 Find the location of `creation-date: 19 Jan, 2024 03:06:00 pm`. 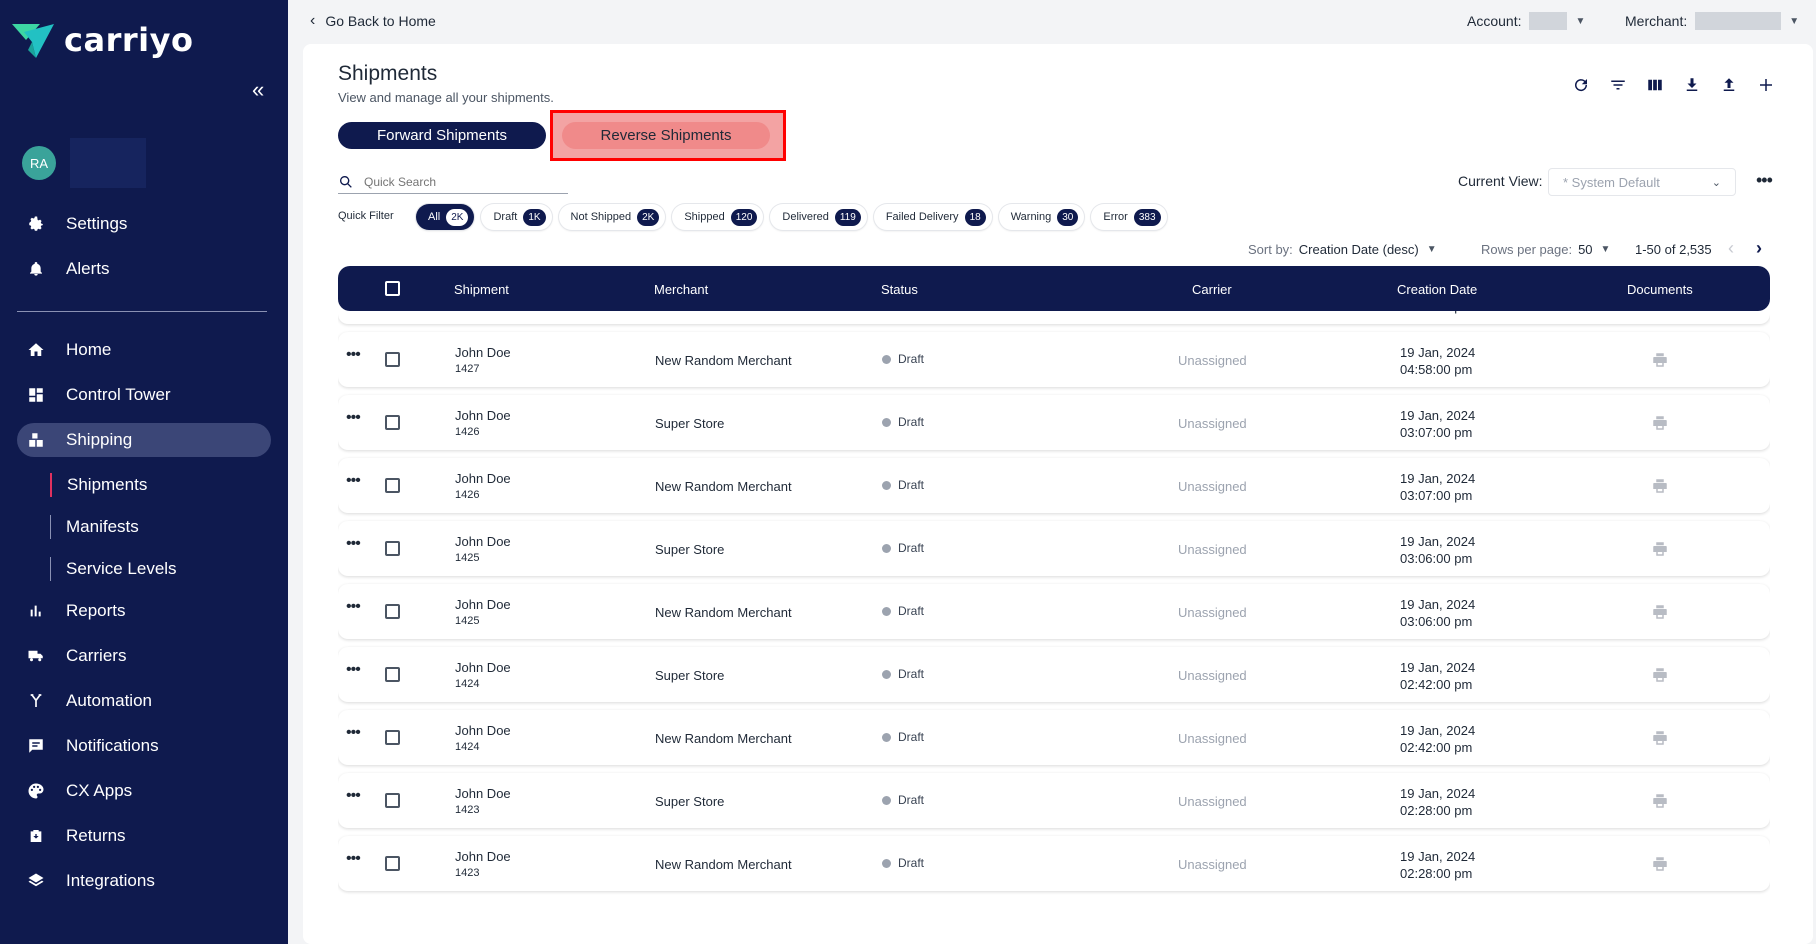

creation-date: 19 Jan, 2024 03:06:00 pm is located at coordinates (1437, 613).